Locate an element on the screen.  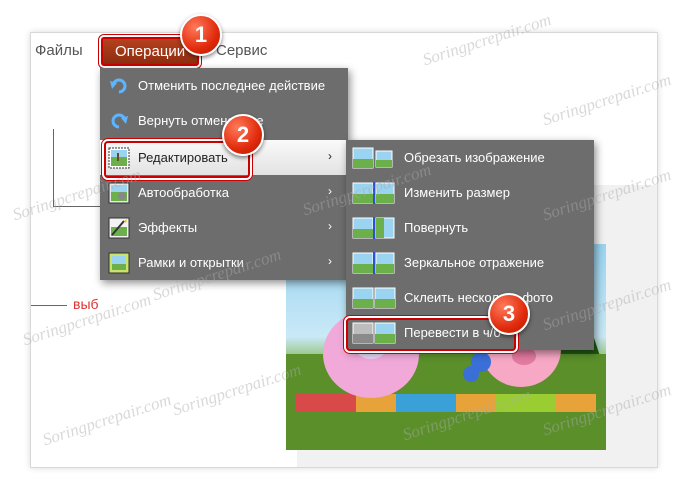
submenu-item-crop: Обрезать изображение is located at coordinates (470, 157).